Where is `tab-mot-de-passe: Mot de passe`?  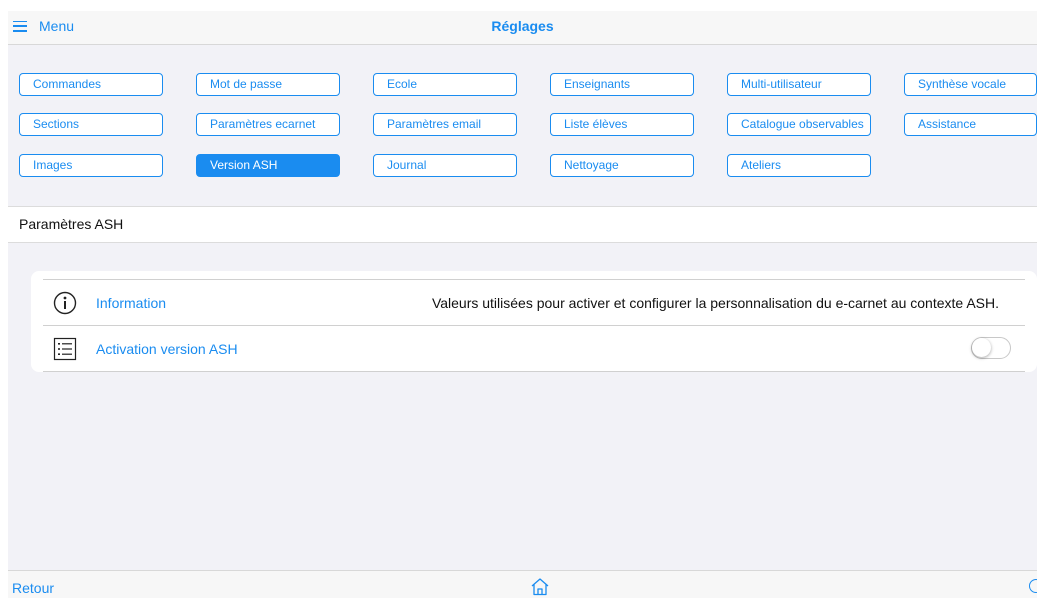
tab-mot-de-passe: Mot de passe is located at coordinates (268, 84).